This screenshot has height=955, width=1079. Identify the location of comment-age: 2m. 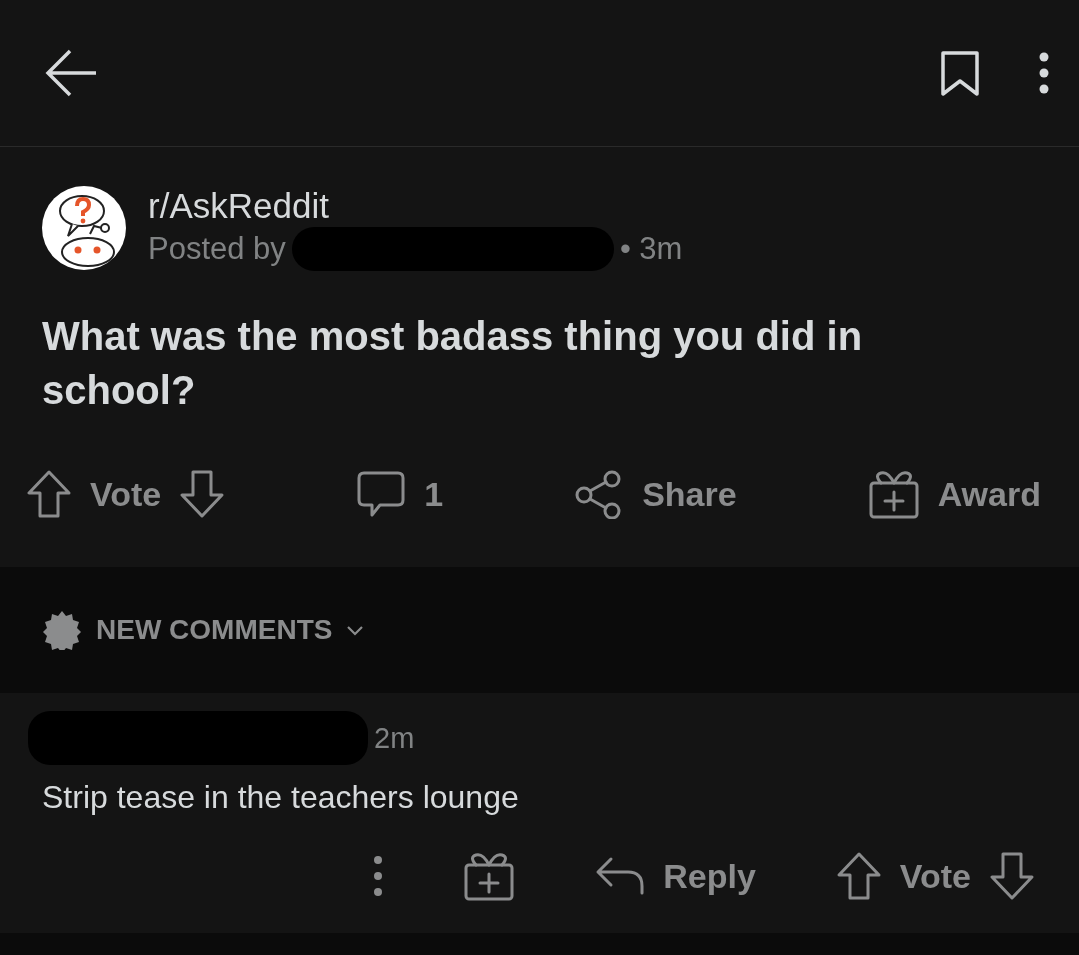
(394, 738).